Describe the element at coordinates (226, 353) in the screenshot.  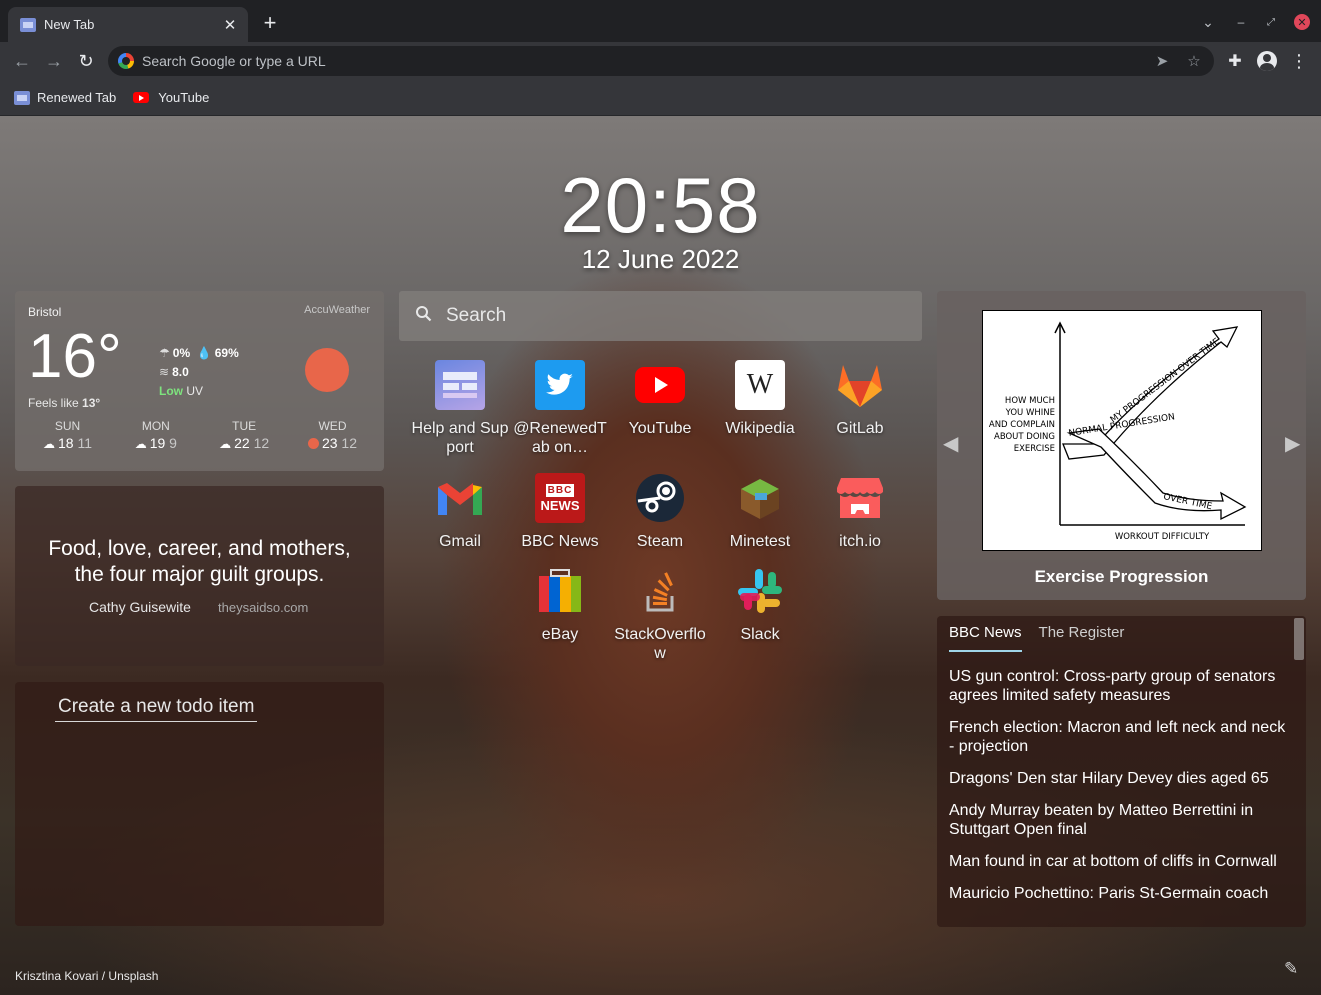
I see `humidity-value: 69%` at that location.